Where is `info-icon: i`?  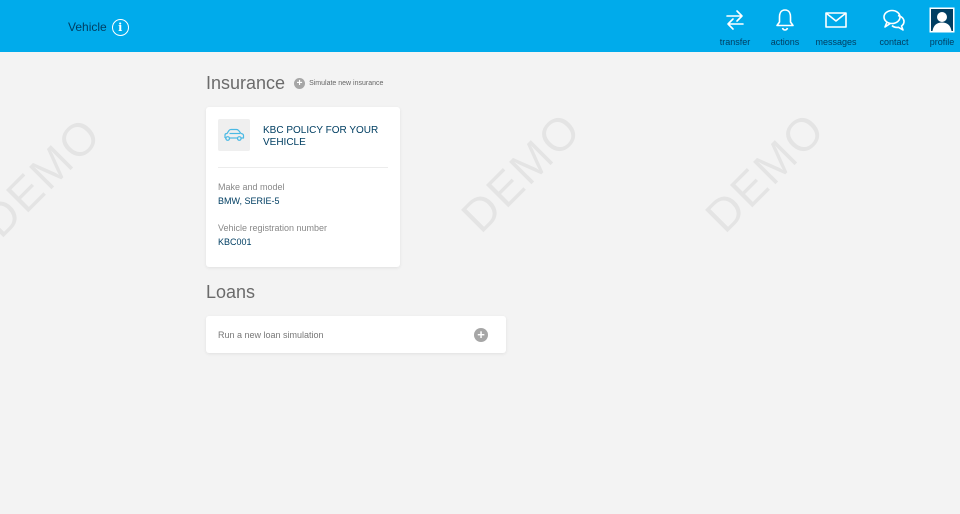
info-icon: i is located at coordinates (120, 27).